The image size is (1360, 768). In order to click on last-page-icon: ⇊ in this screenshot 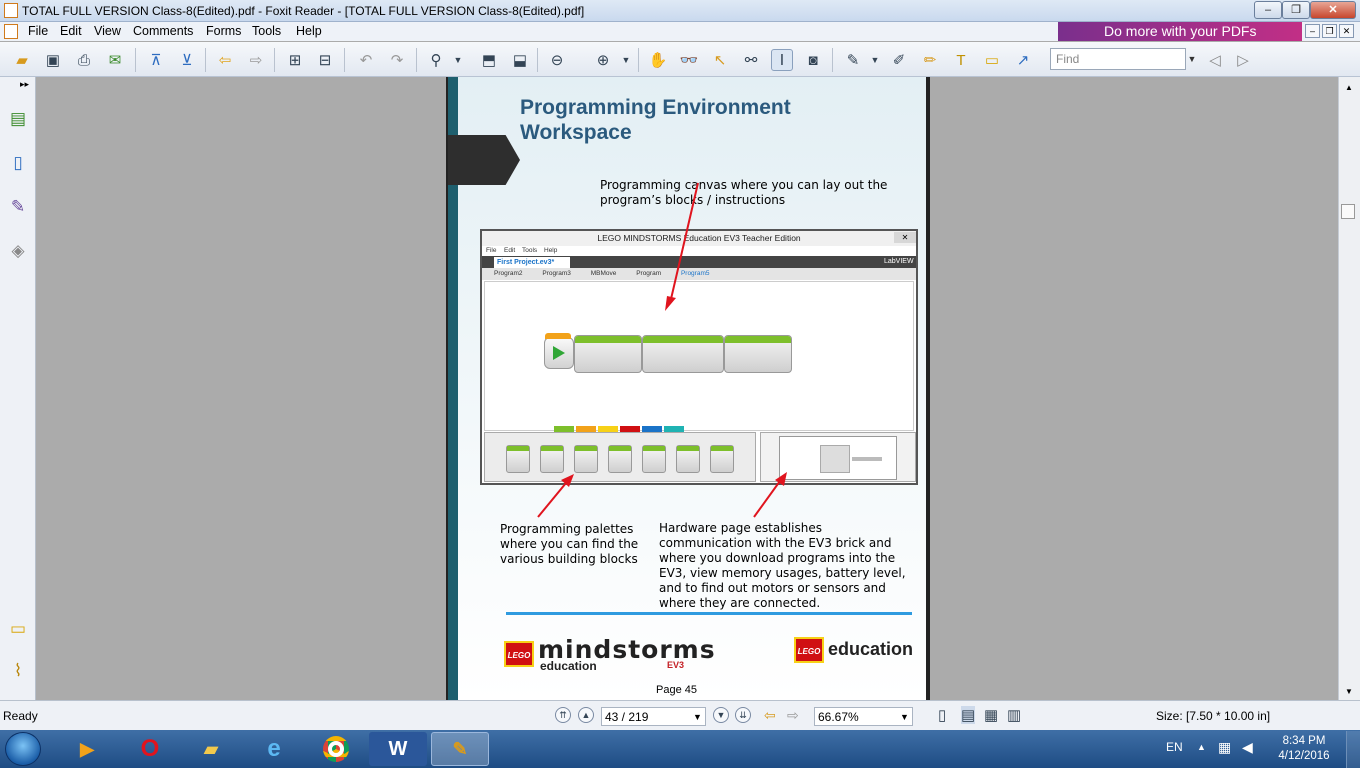, I will do `click(743, 715)`.